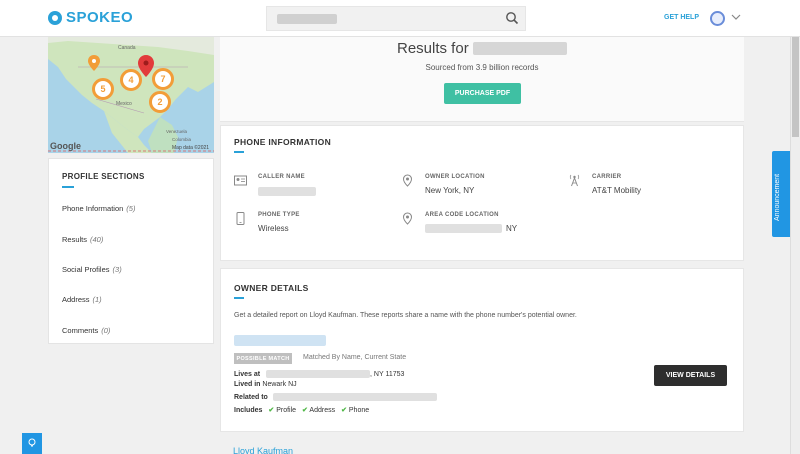  I want to click on searched-phone-redacted, so click(520, 48).